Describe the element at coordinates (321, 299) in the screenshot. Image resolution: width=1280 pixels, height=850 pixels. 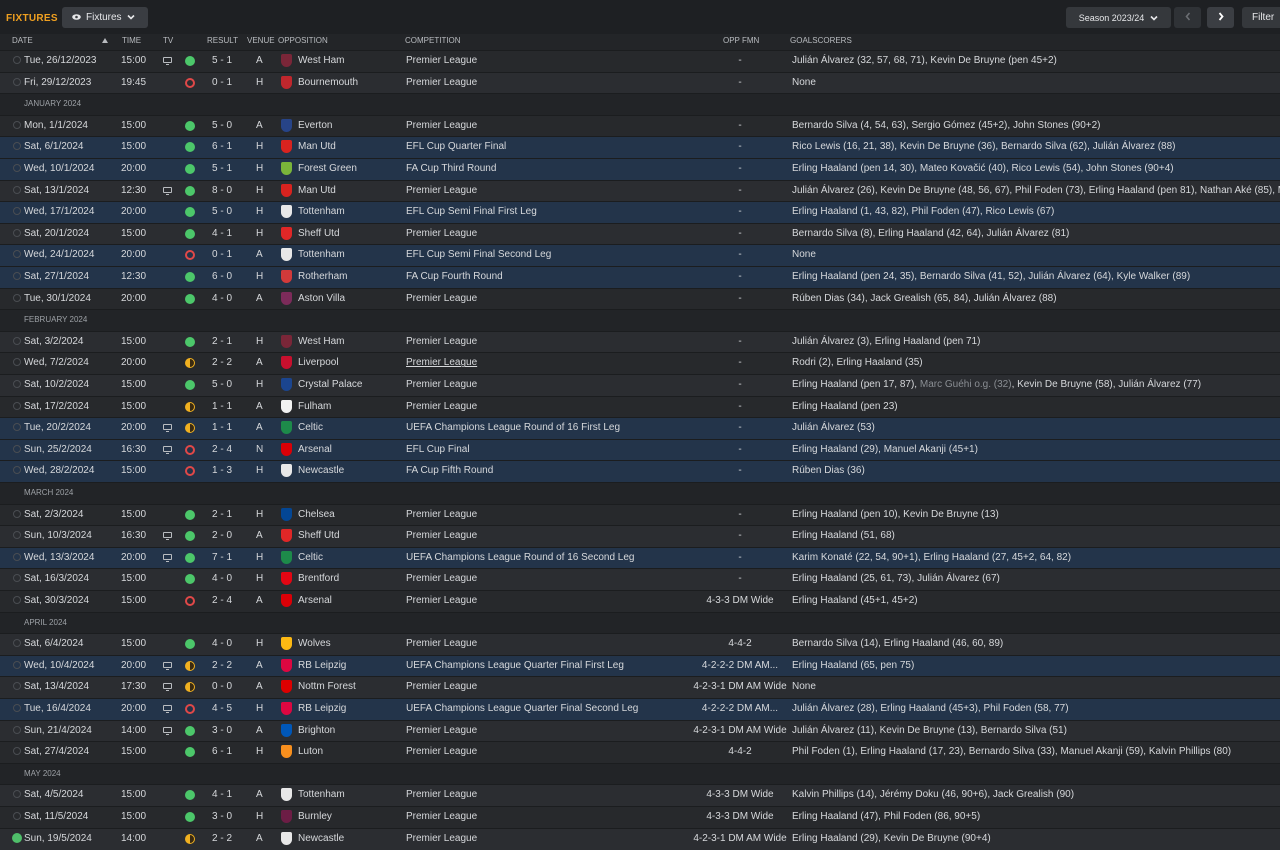
I see `fixture-opposition: Aston Villa` at that location.